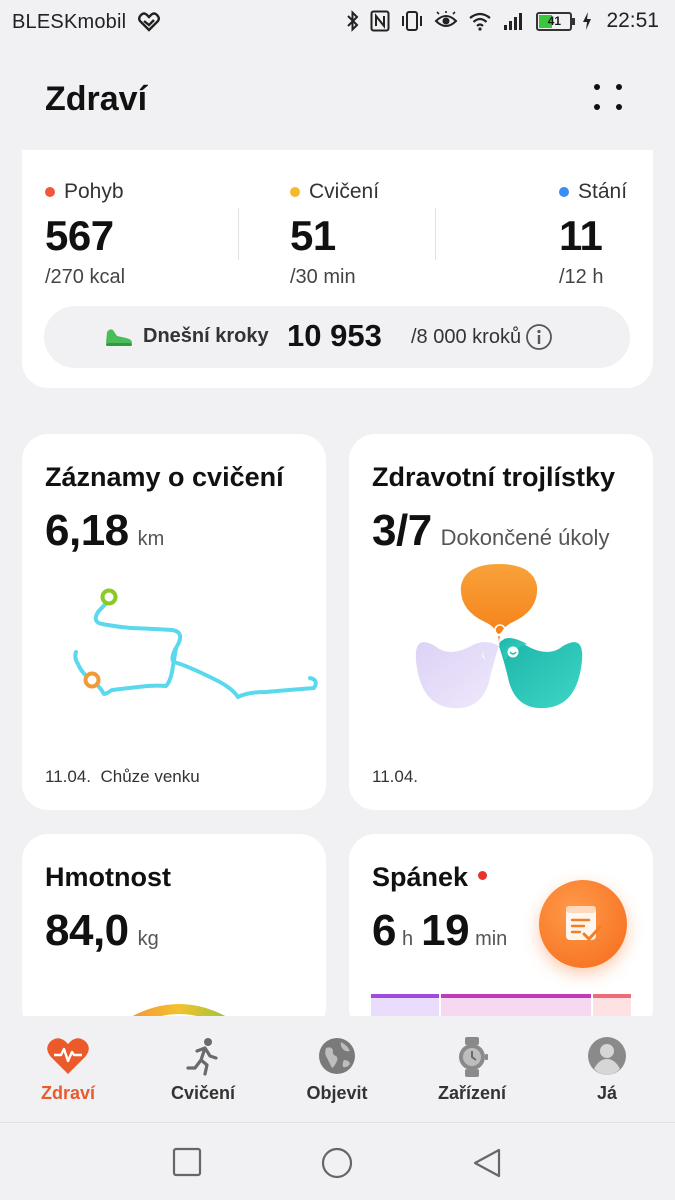  What do you see at coordinates (472, 1059) in the screenshot?
I see `watch-icon` at bounding box center [472, 1059].